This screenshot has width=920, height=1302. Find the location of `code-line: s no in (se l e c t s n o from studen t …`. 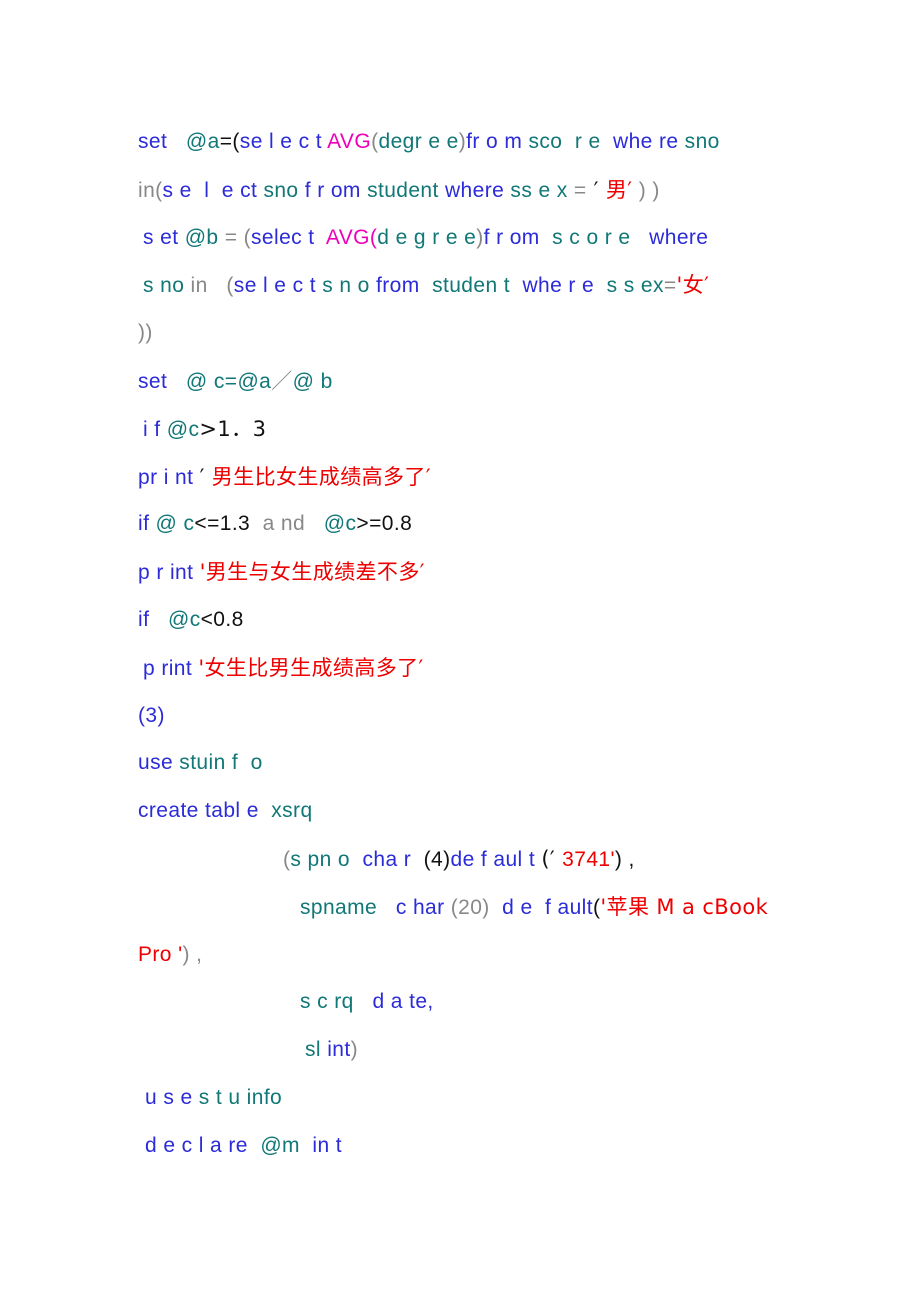

code-line: s no in (se l e c t s n o from studen t … is located at coordinates (426, 285).